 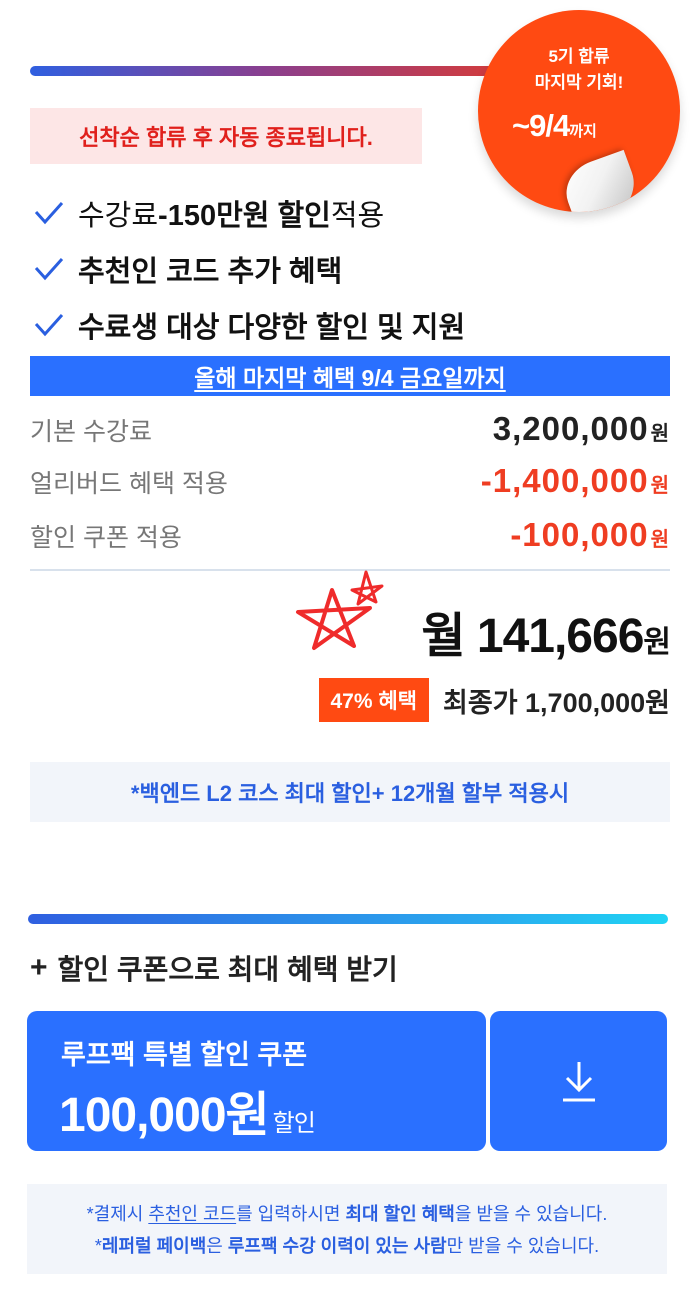 I want to click on coupon-amount-suffix: 할인, so click(x=294, y=1123).